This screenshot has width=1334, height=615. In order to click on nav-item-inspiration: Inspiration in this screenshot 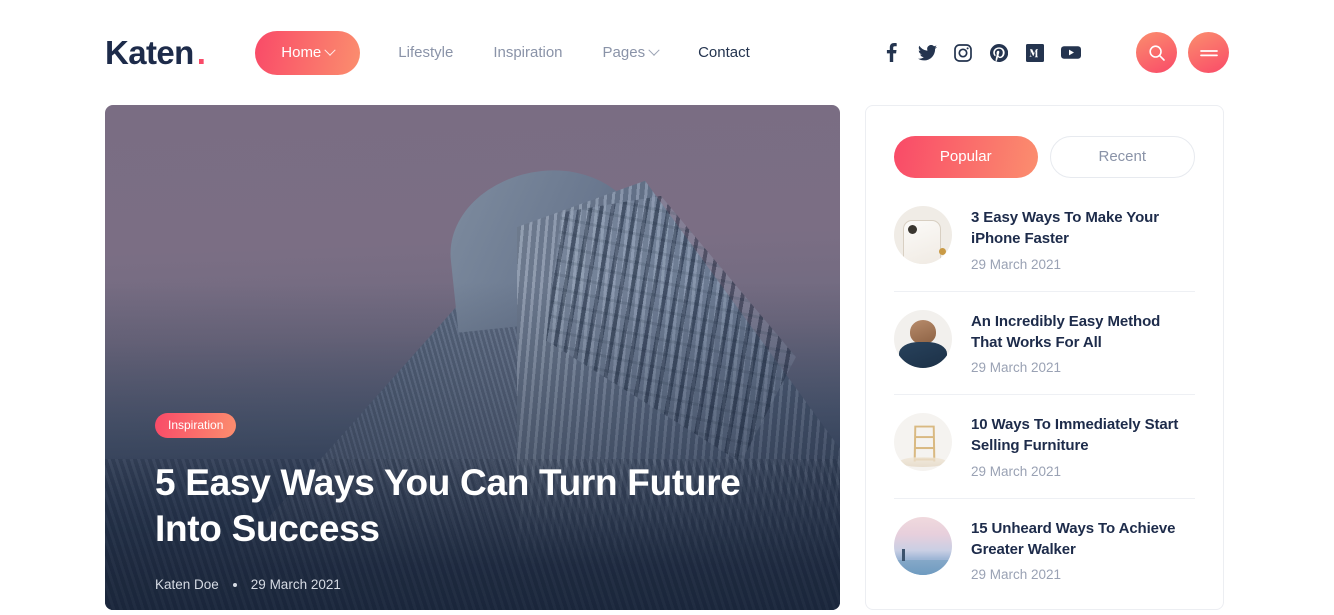, I will do `click(527, 53)`.